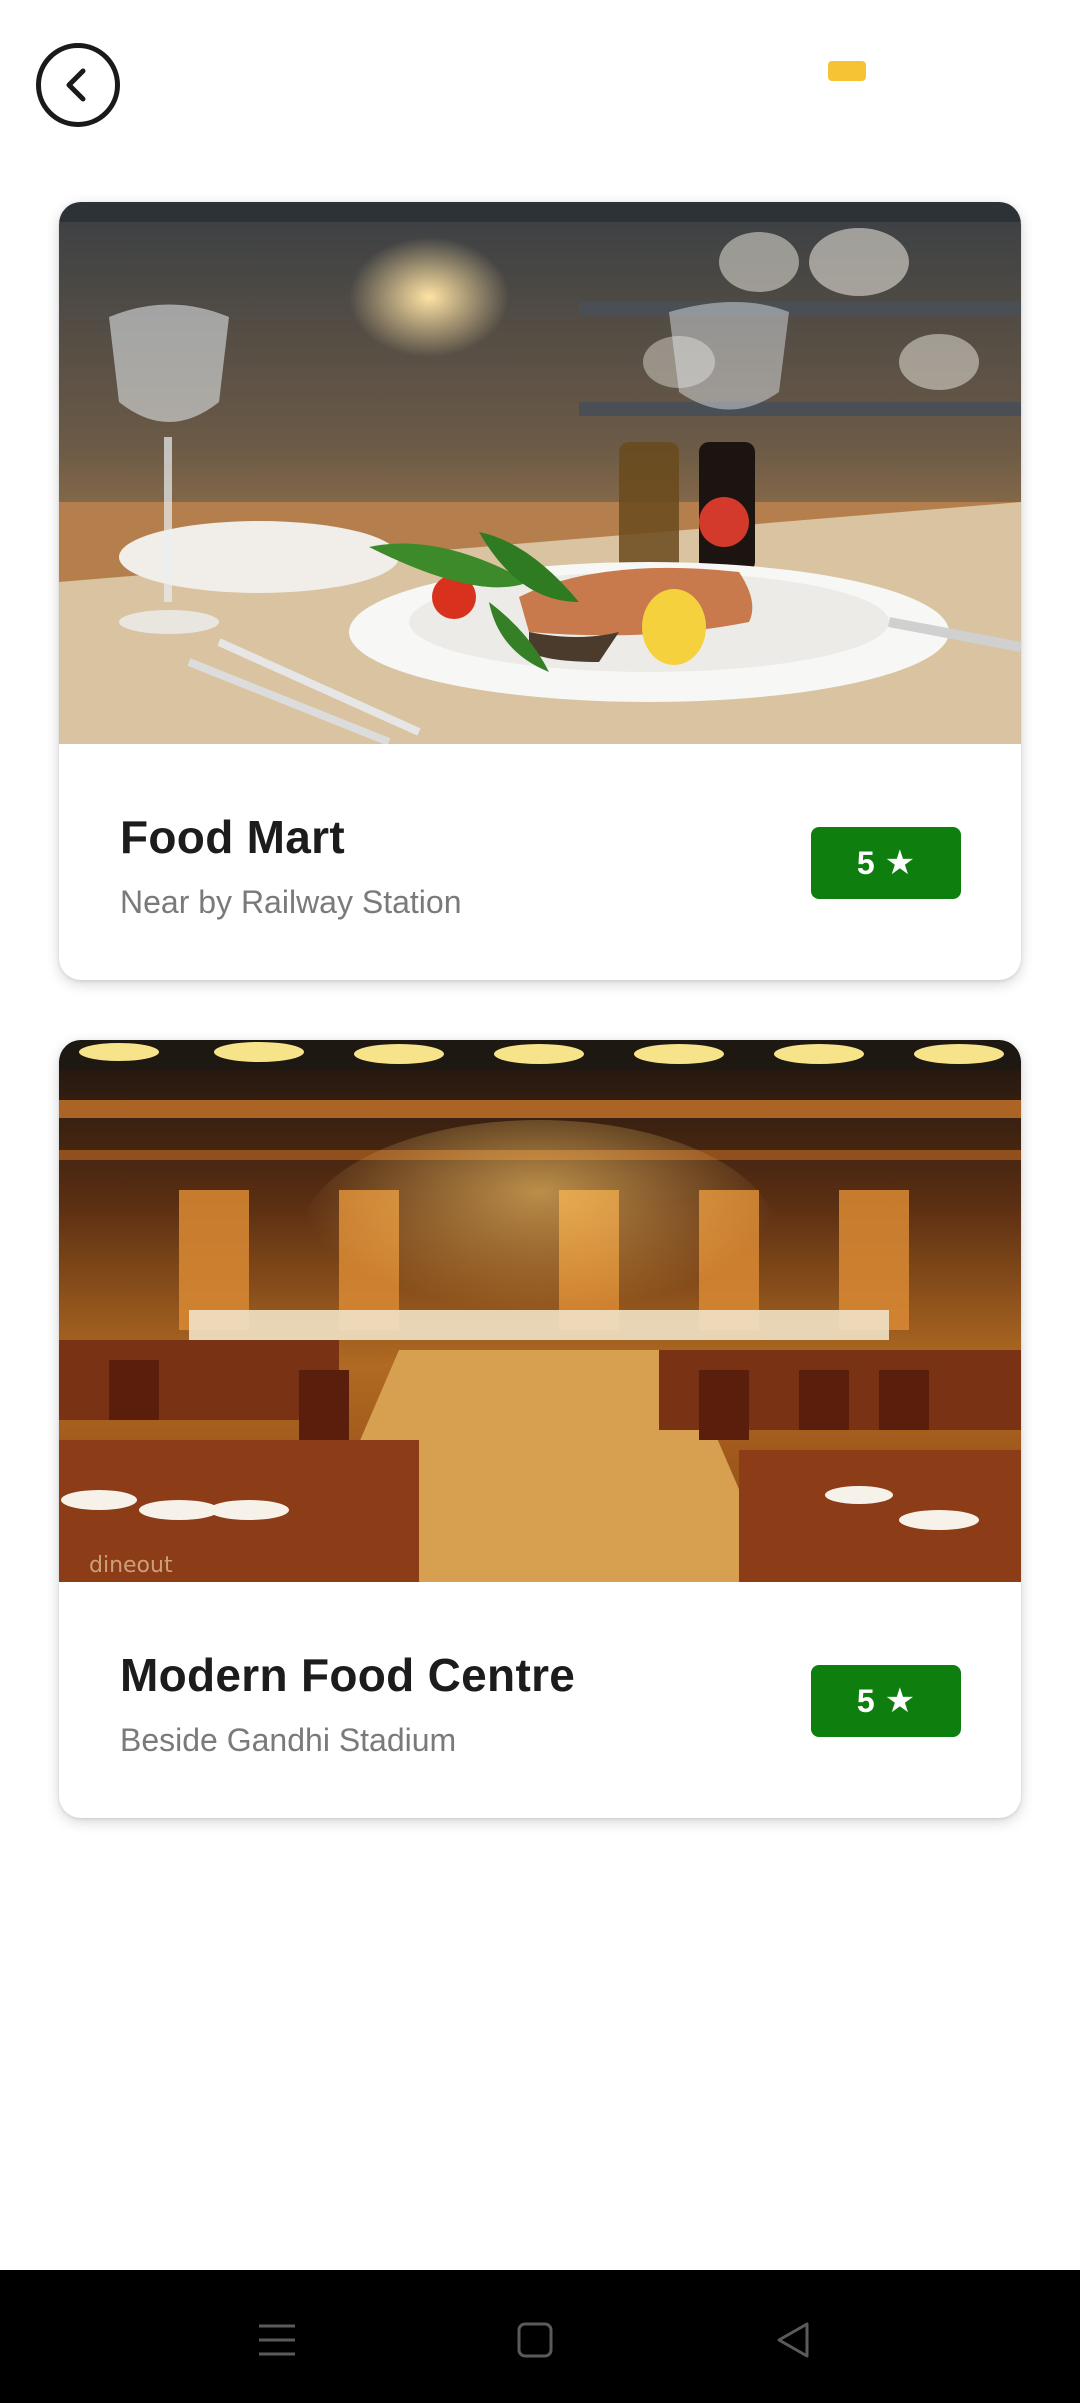 Image resolution: width=1080 pixels, height=2403 pixels. I want to click on restaurant-location: Near by Railway Station, so click(291, 902).